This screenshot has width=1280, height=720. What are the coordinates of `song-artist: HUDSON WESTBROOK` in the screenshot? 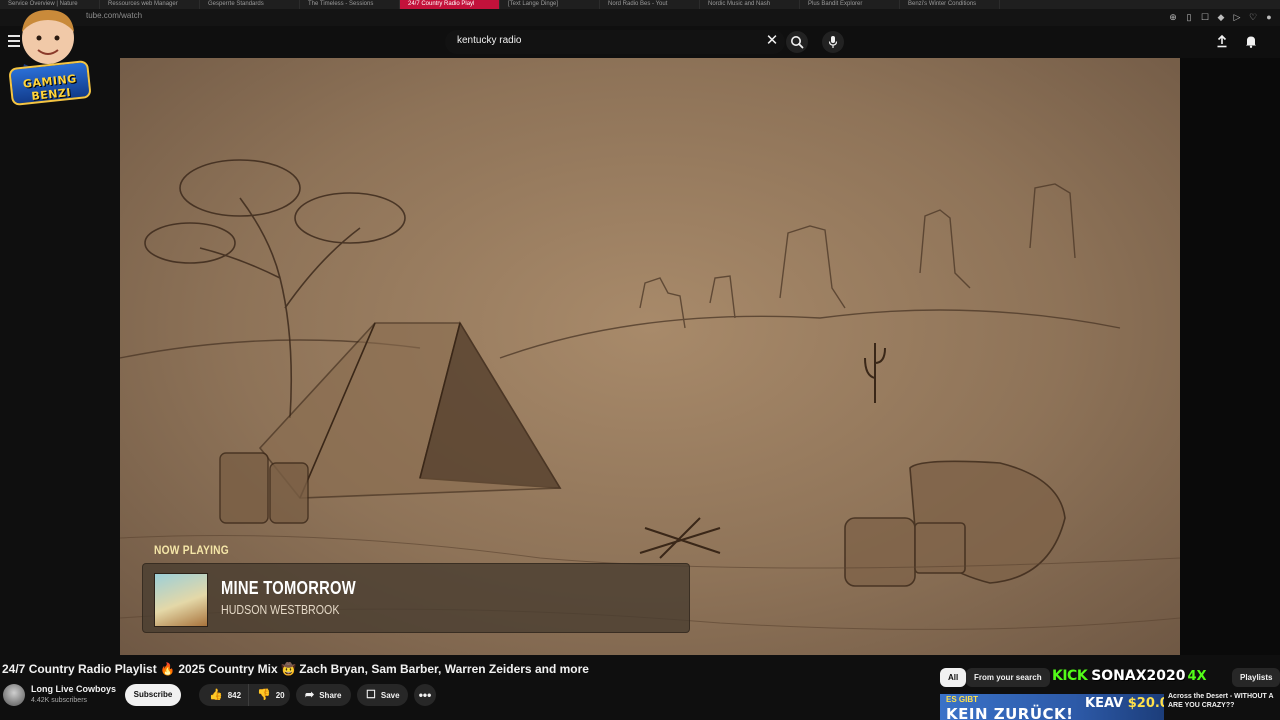 It's located at (280, 609).